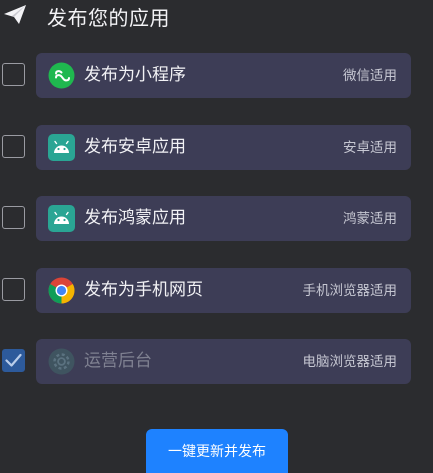 This screenshot has width=433, height=473. What do you see at coordinates (108, 18) in the screenshot?
I see `page-title: 发布您的应用` at bounding box center [108, 18].